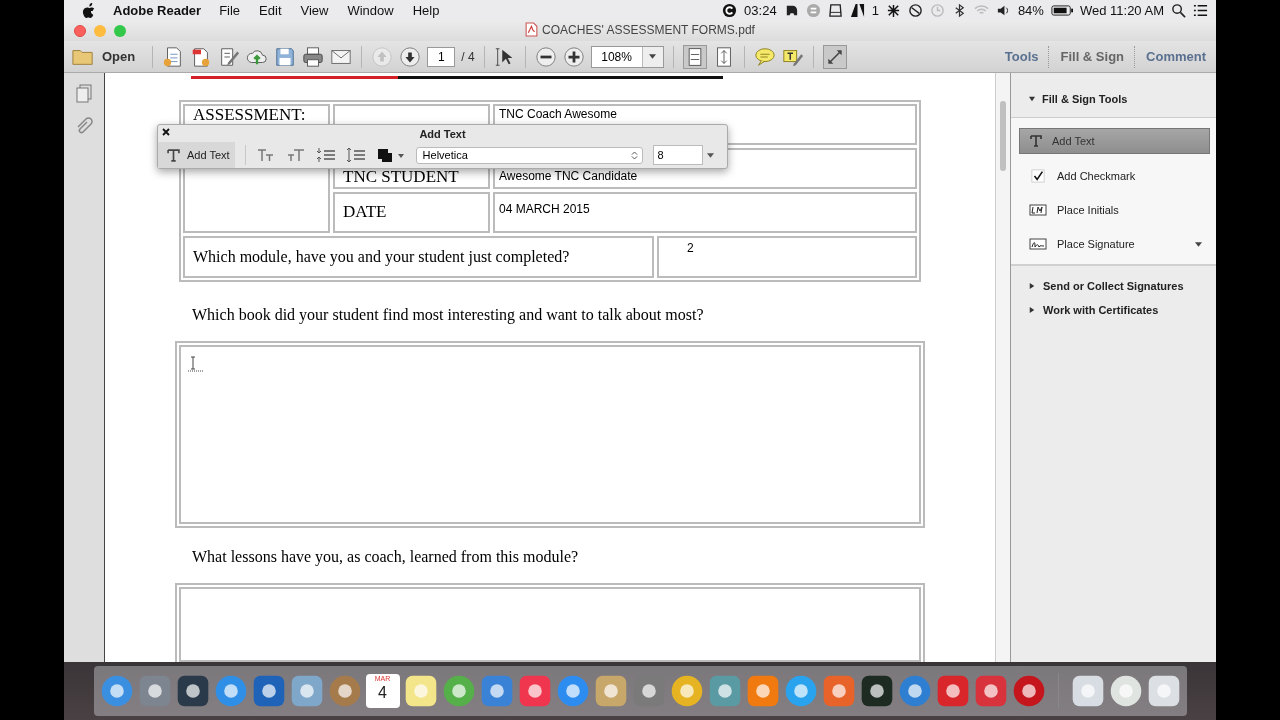 The width and height of the screenshot is (1280, 720). Describe the element at coordinates (875, 10) in the screenshot. I see `badge-count: 1` at that location.